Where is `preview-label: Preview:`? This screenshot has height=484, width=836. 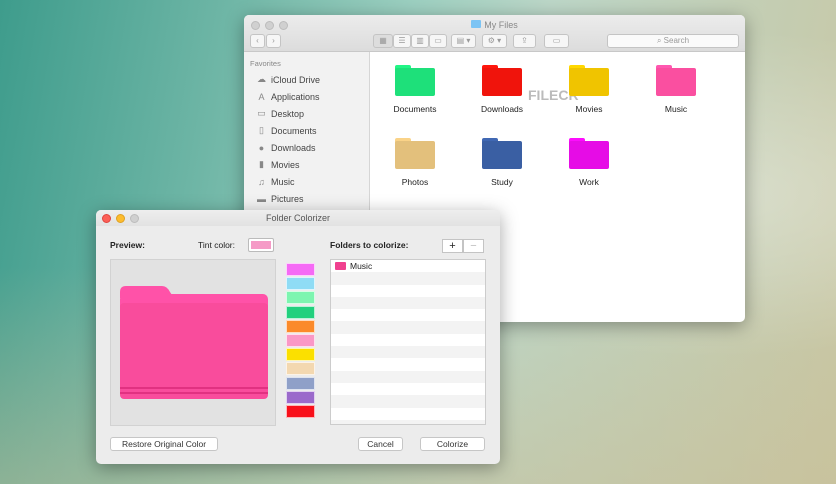 preview-label: Preview: is located at coordinates (127, 245).